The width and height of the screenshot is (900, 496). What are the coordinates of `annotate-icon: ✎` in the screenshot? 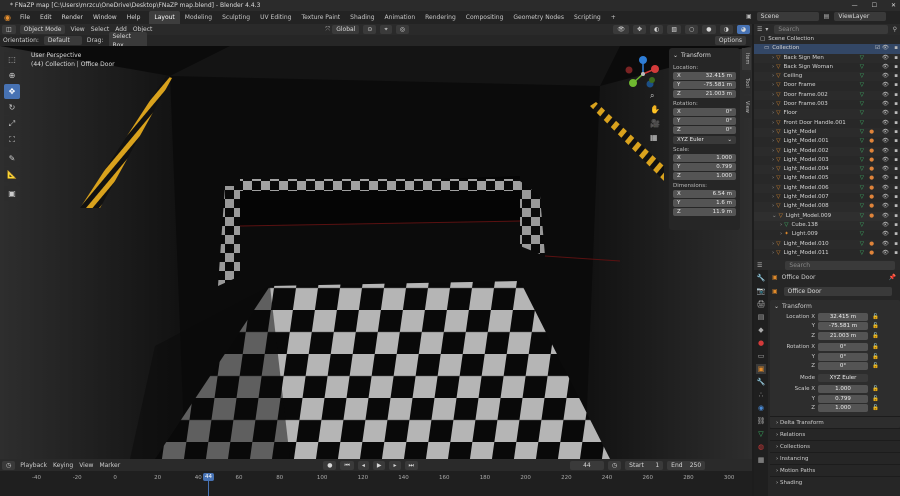 It's located at (12, 158).